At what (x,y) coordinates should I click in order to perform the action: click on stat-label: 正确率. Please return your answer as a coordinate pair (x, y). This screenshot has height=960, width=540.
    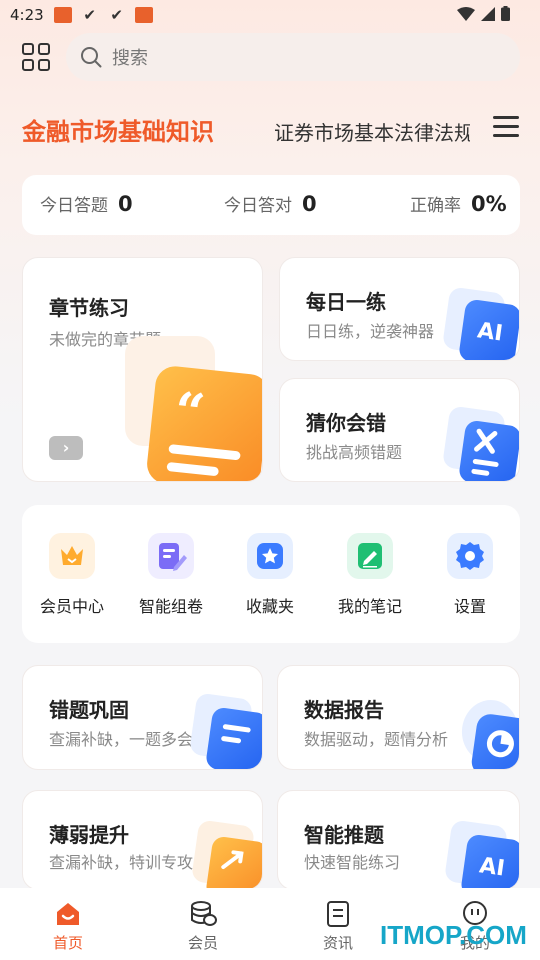
    Looking at the image, I should click on (435, 206).